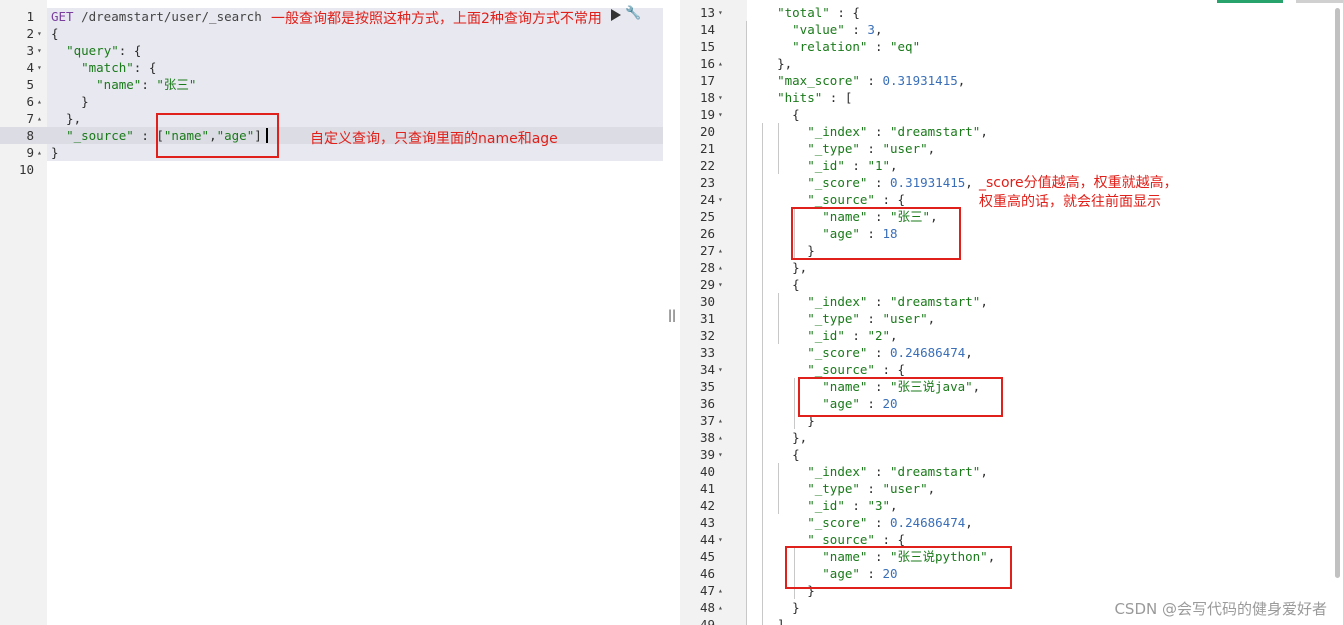 The width and height of the screenshot is (1343, 625). Describe the element at coordinates (803, 12) in the screenshot. I see `code-line: "total" : {` at that location.